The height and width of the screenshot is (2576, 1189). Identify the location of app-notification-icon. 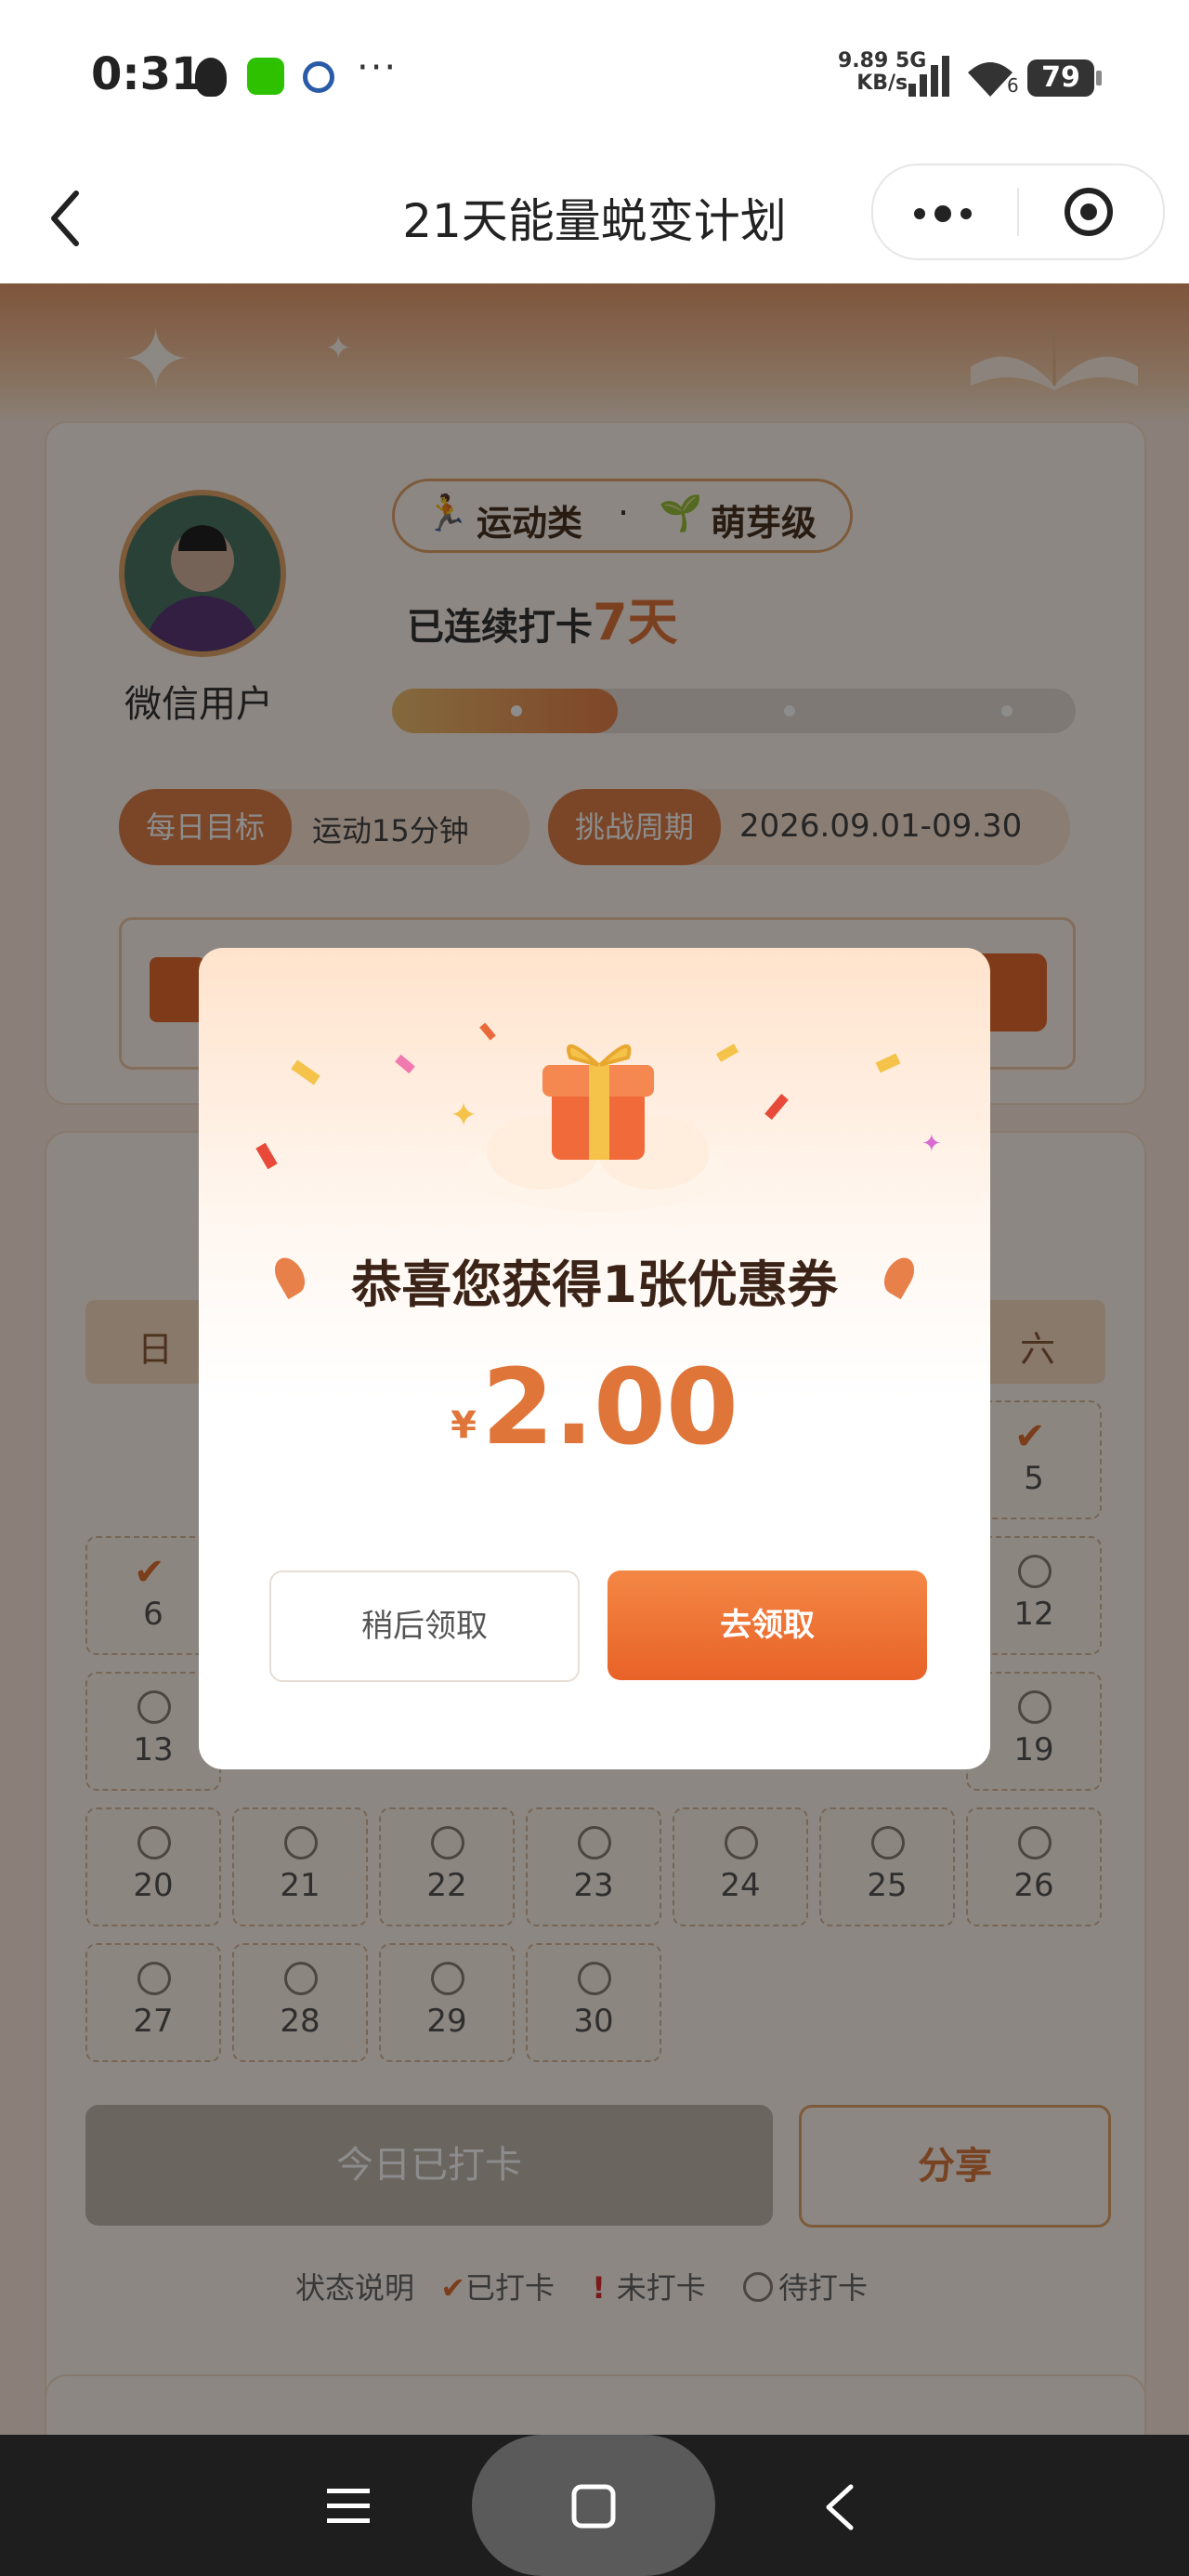
(319, 77).